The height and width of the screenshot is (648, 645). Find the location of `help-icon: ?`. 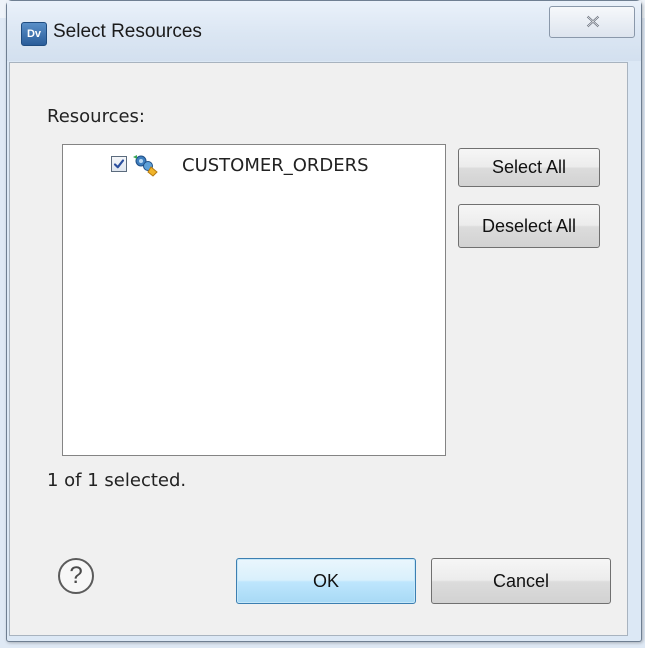

help-icon: ? is located at coordinates (76, 576).